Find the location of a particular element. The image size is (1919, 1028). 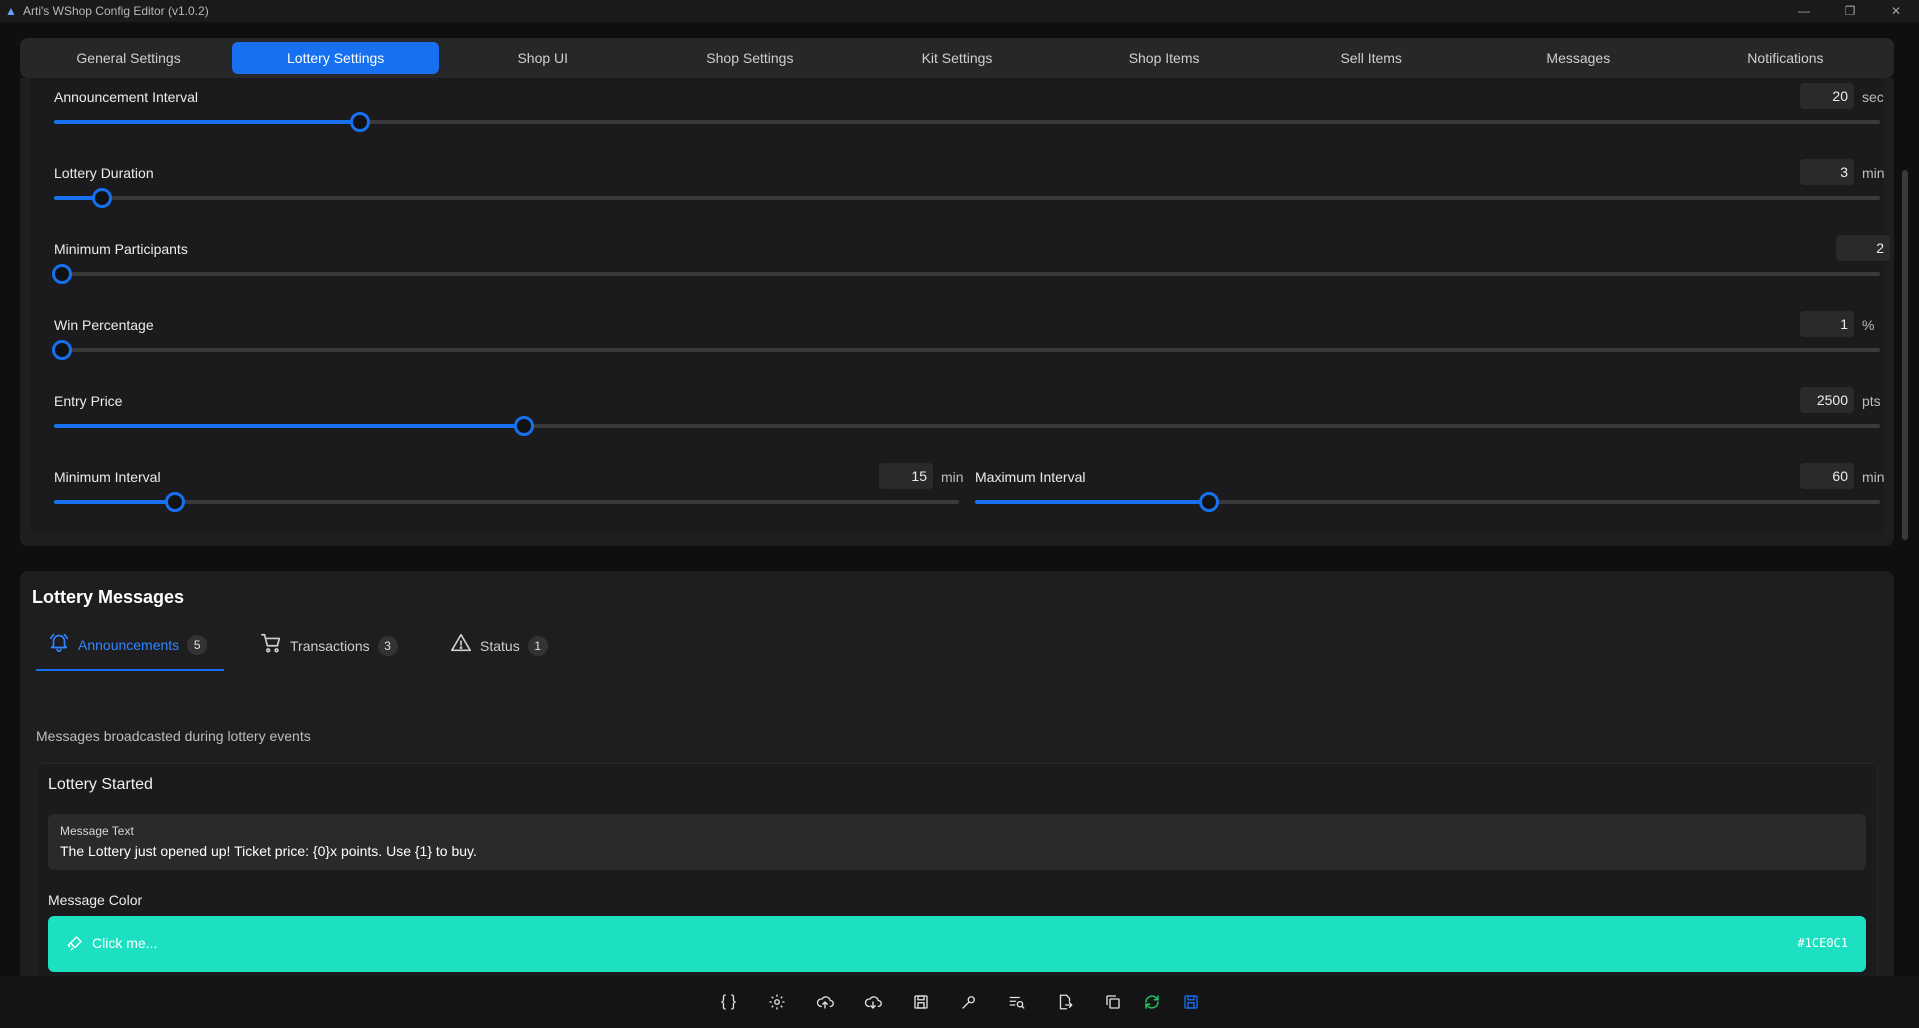

tab-notifications: Notifications is located at coordinates (1785, 58).